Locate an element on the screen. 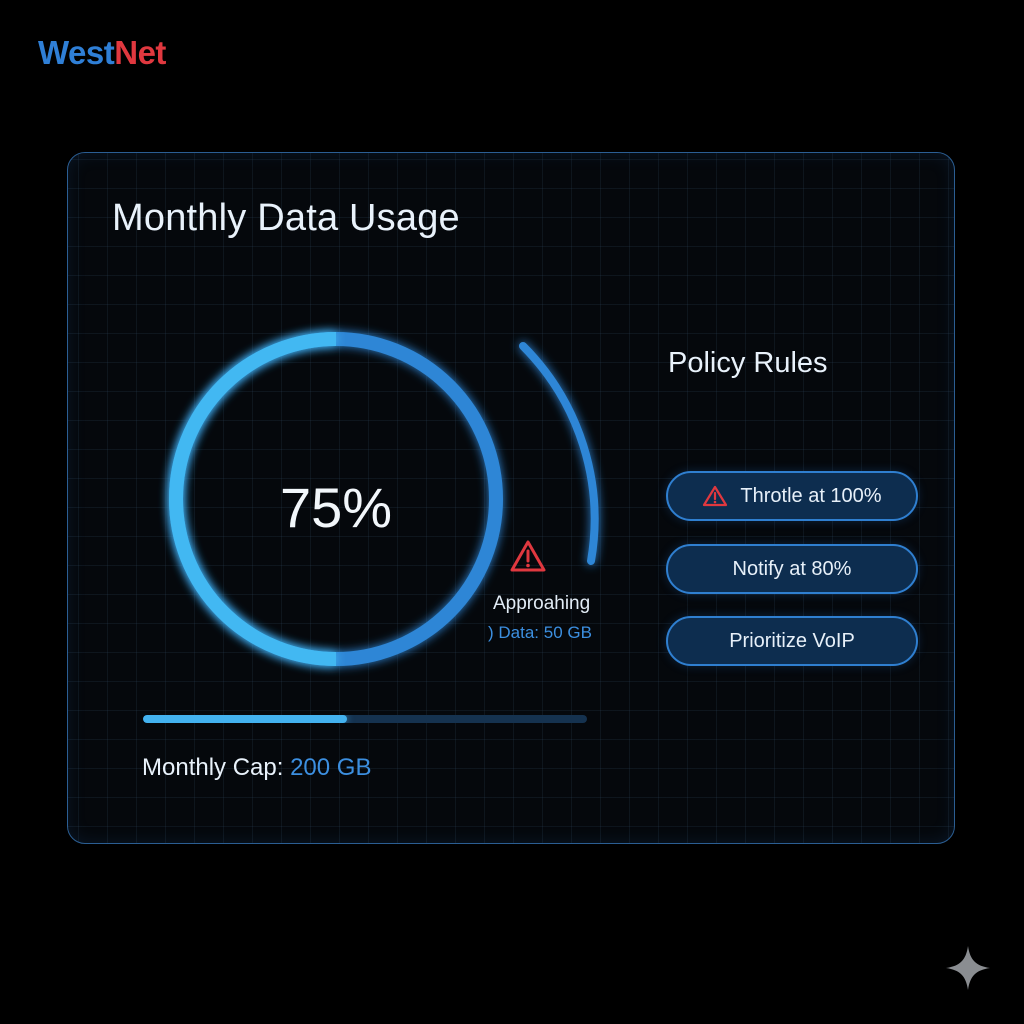  rule-label: Throtle at 100% is located at coordinates (811, 495).